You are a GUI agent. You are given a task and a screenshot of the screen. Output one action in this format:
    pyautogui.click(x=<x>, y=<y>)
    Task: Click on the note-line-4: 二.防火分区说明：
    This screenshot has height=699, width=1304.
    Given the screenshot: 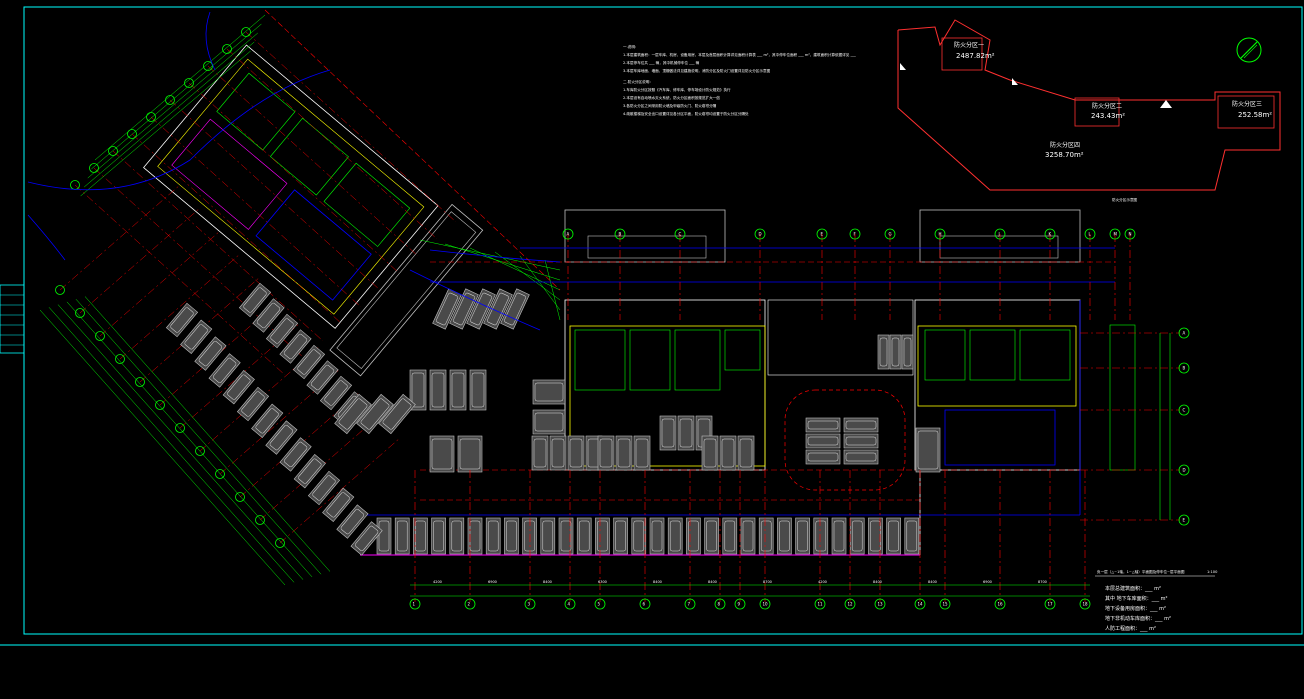 What is the action you would take?
    pyautogui.click(x=638, y=81)
    